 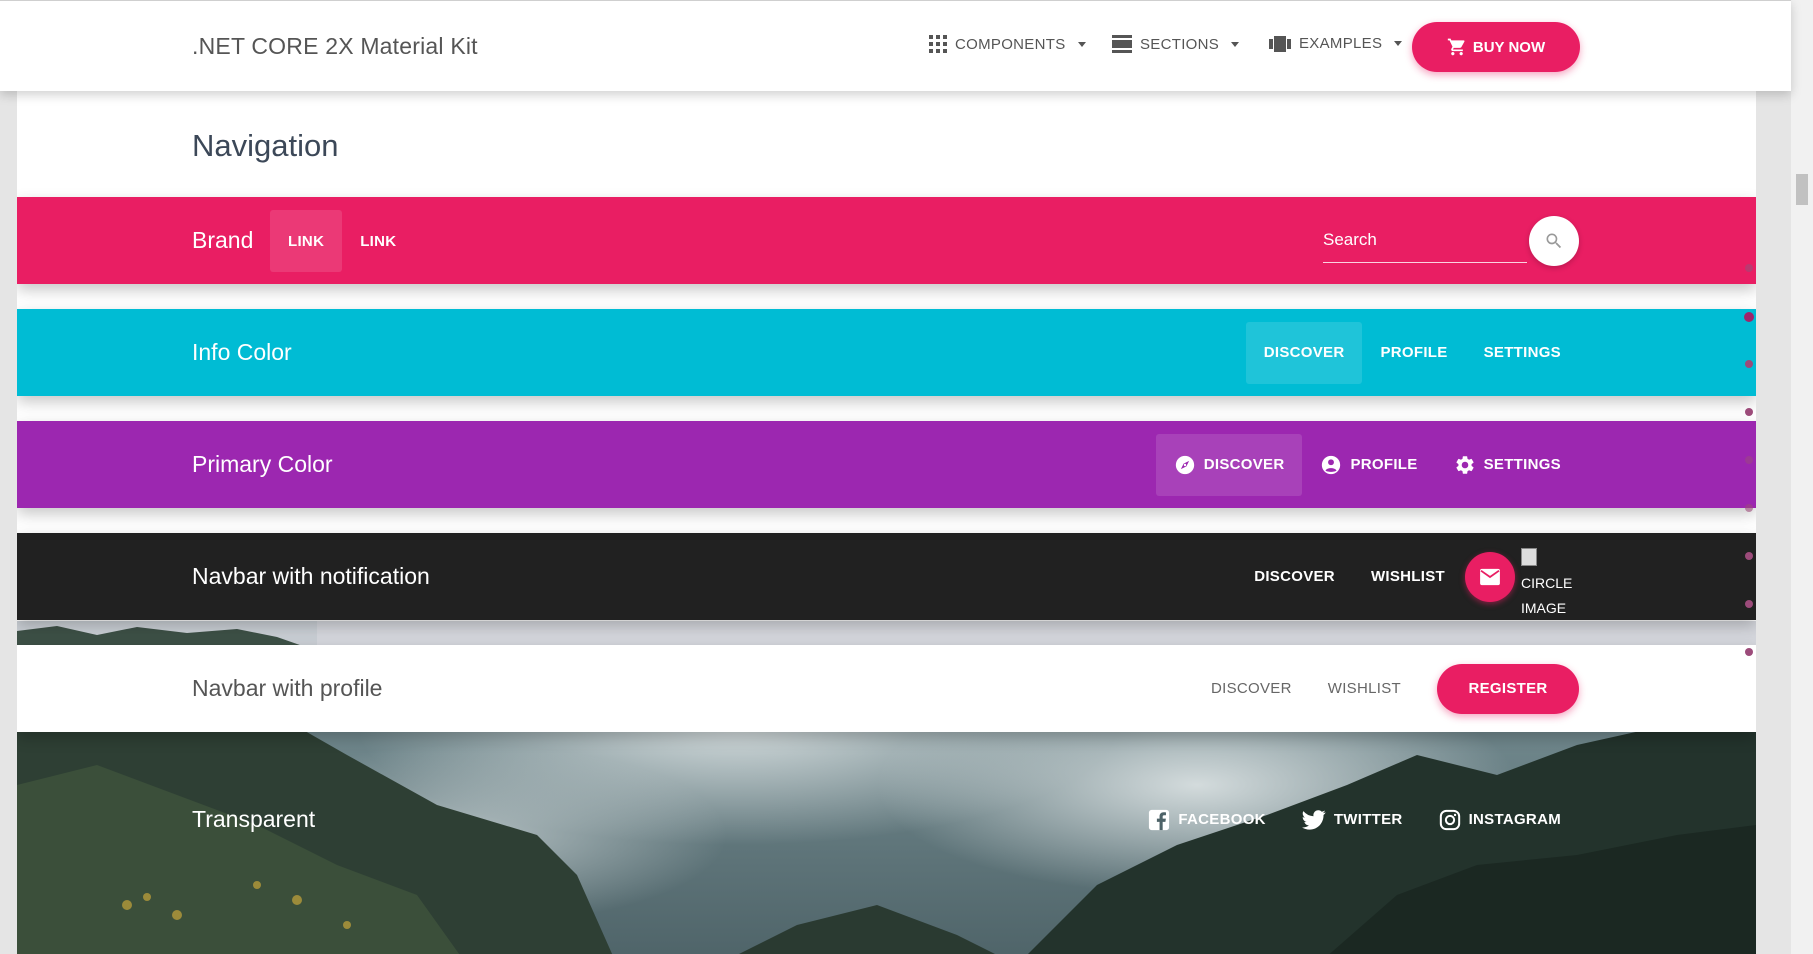 What do you see at coordinates (378, 241) in the screenshot?
I see `rose-navbar-link-2: LINK` at bounding box center [378, 241].